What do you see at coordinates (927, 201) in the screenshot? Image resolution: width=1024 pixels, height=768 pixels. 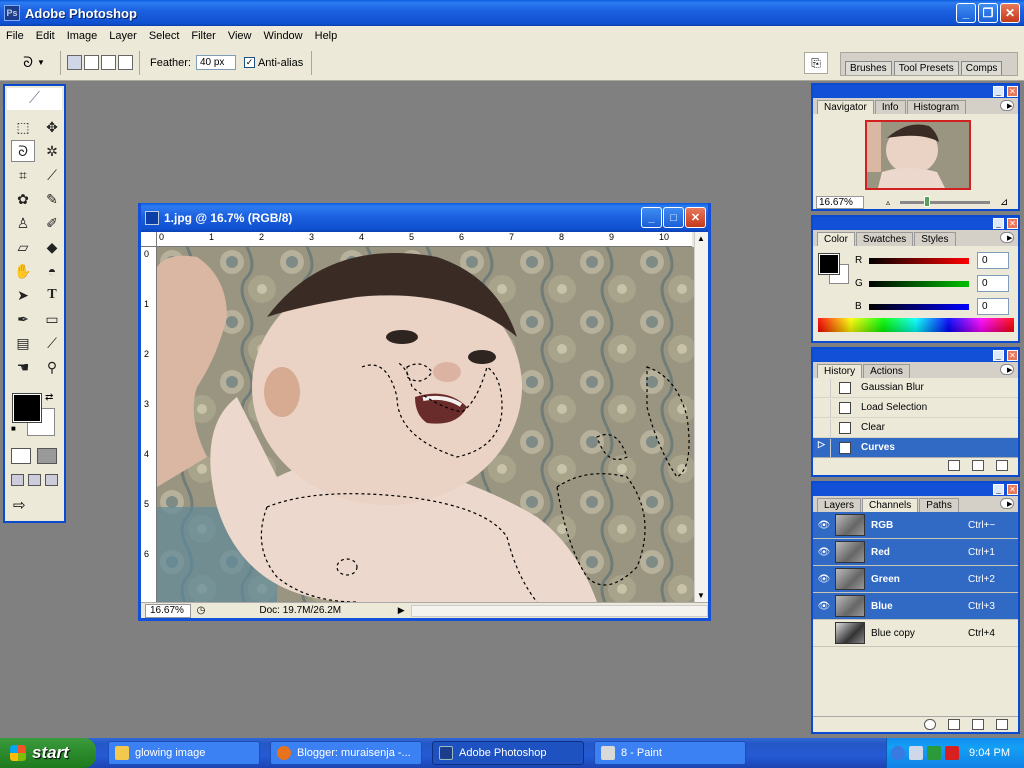 I see `slider-knob` at bounding box center [927, 201].